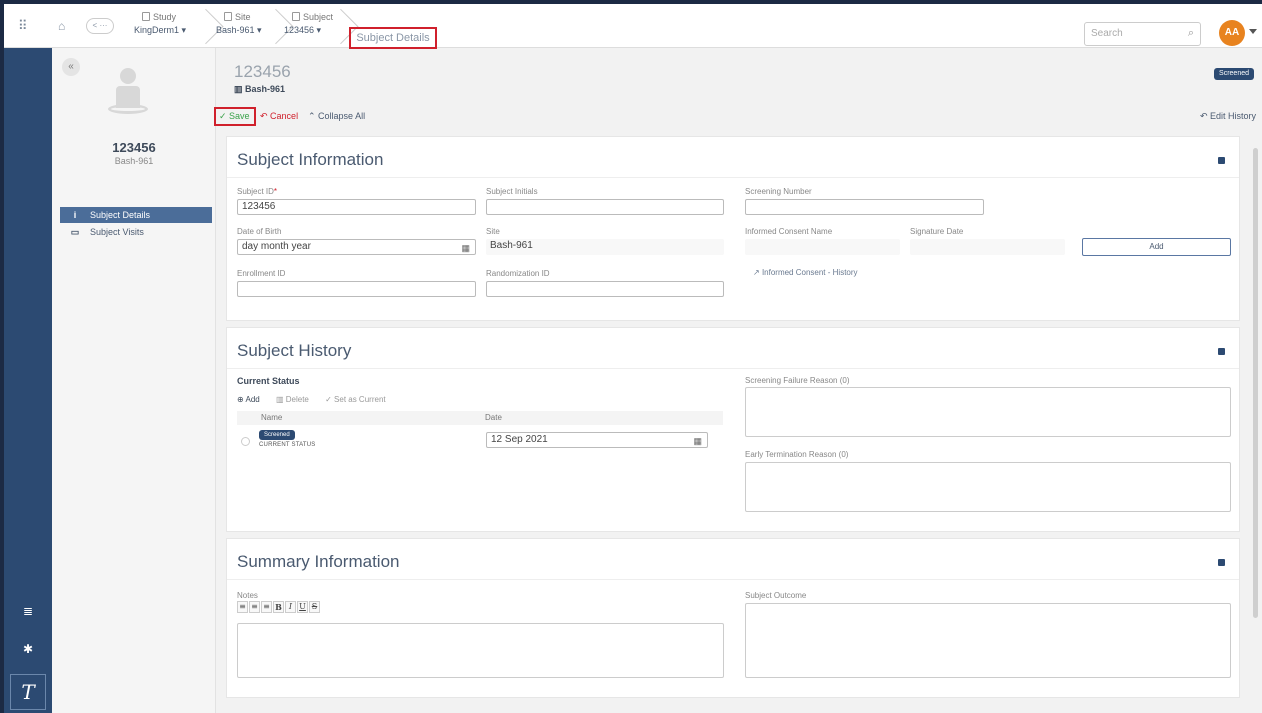 The width and height of the screenshot is (1262, 713). Describe the element at coordinates (75, 215) in the screenshot. I see `info-icon: i` at that location.